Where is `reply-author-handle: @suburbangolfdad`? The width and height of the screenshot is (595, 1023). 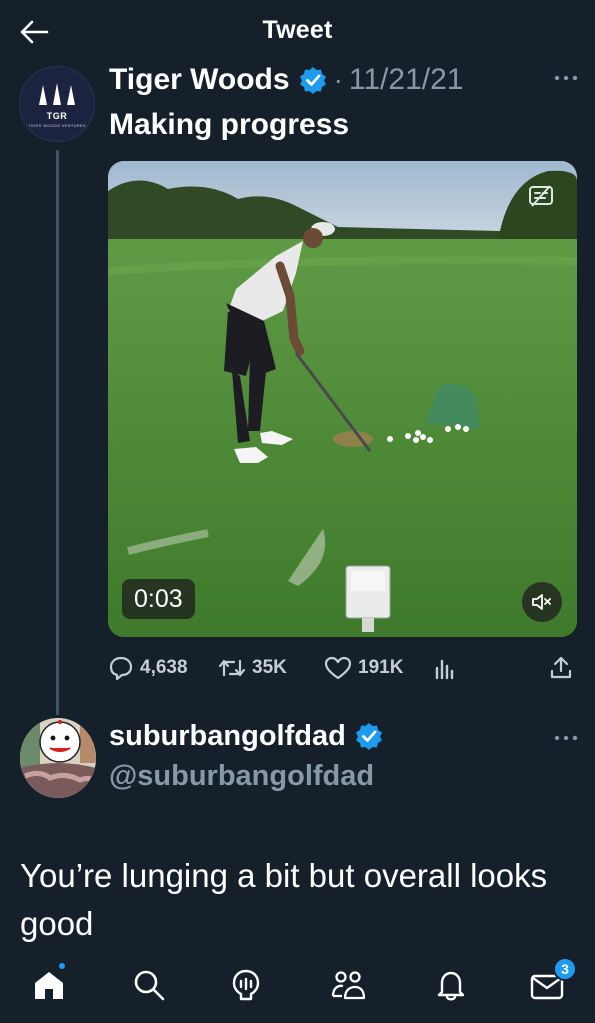 reply-author-handle: @suburbangolfdad is located at coordinates (241, 776).